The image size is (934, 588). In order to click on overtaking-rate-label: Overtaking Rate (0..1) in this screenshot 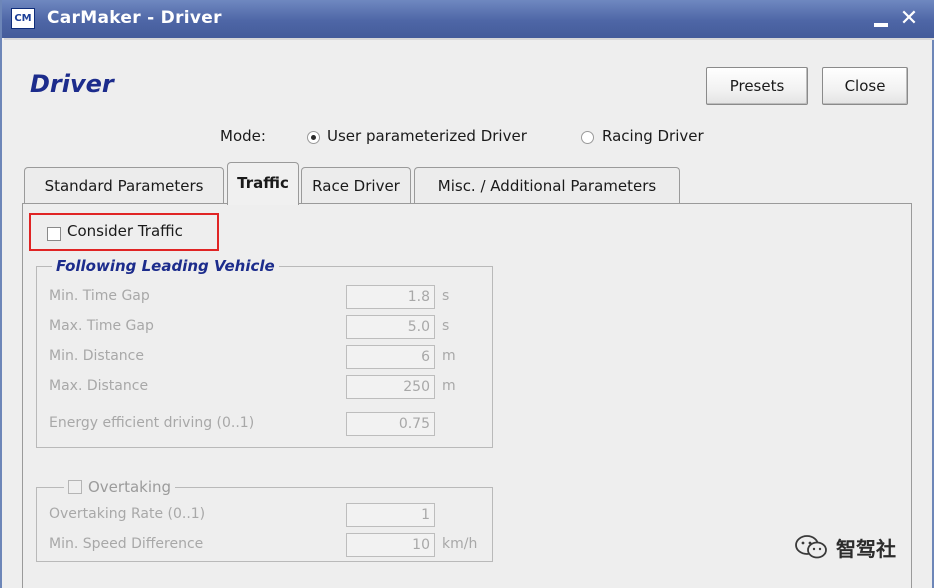, I will do `click(127, 514)`.